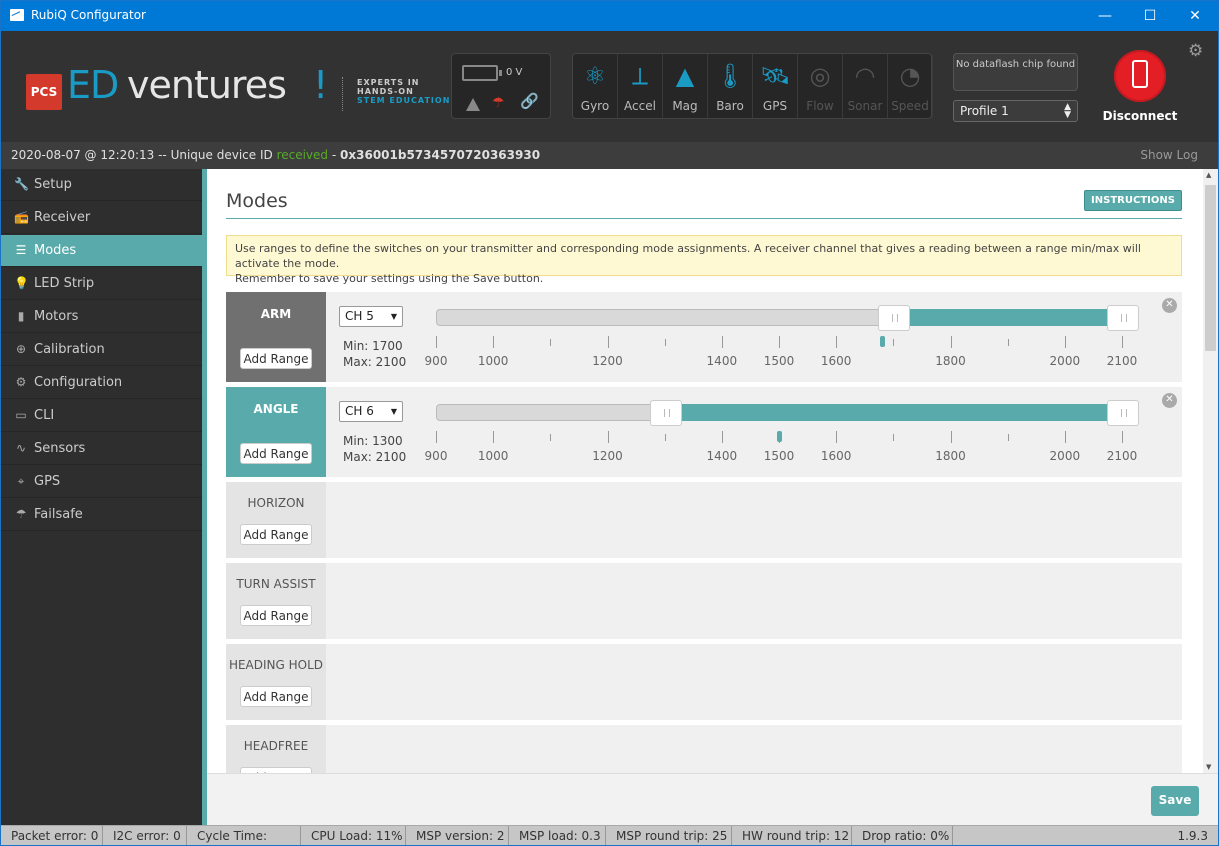 The image size is (1219, 846). I want to click on device-id: 0x36001b5734570720363930, so click(440, 155).